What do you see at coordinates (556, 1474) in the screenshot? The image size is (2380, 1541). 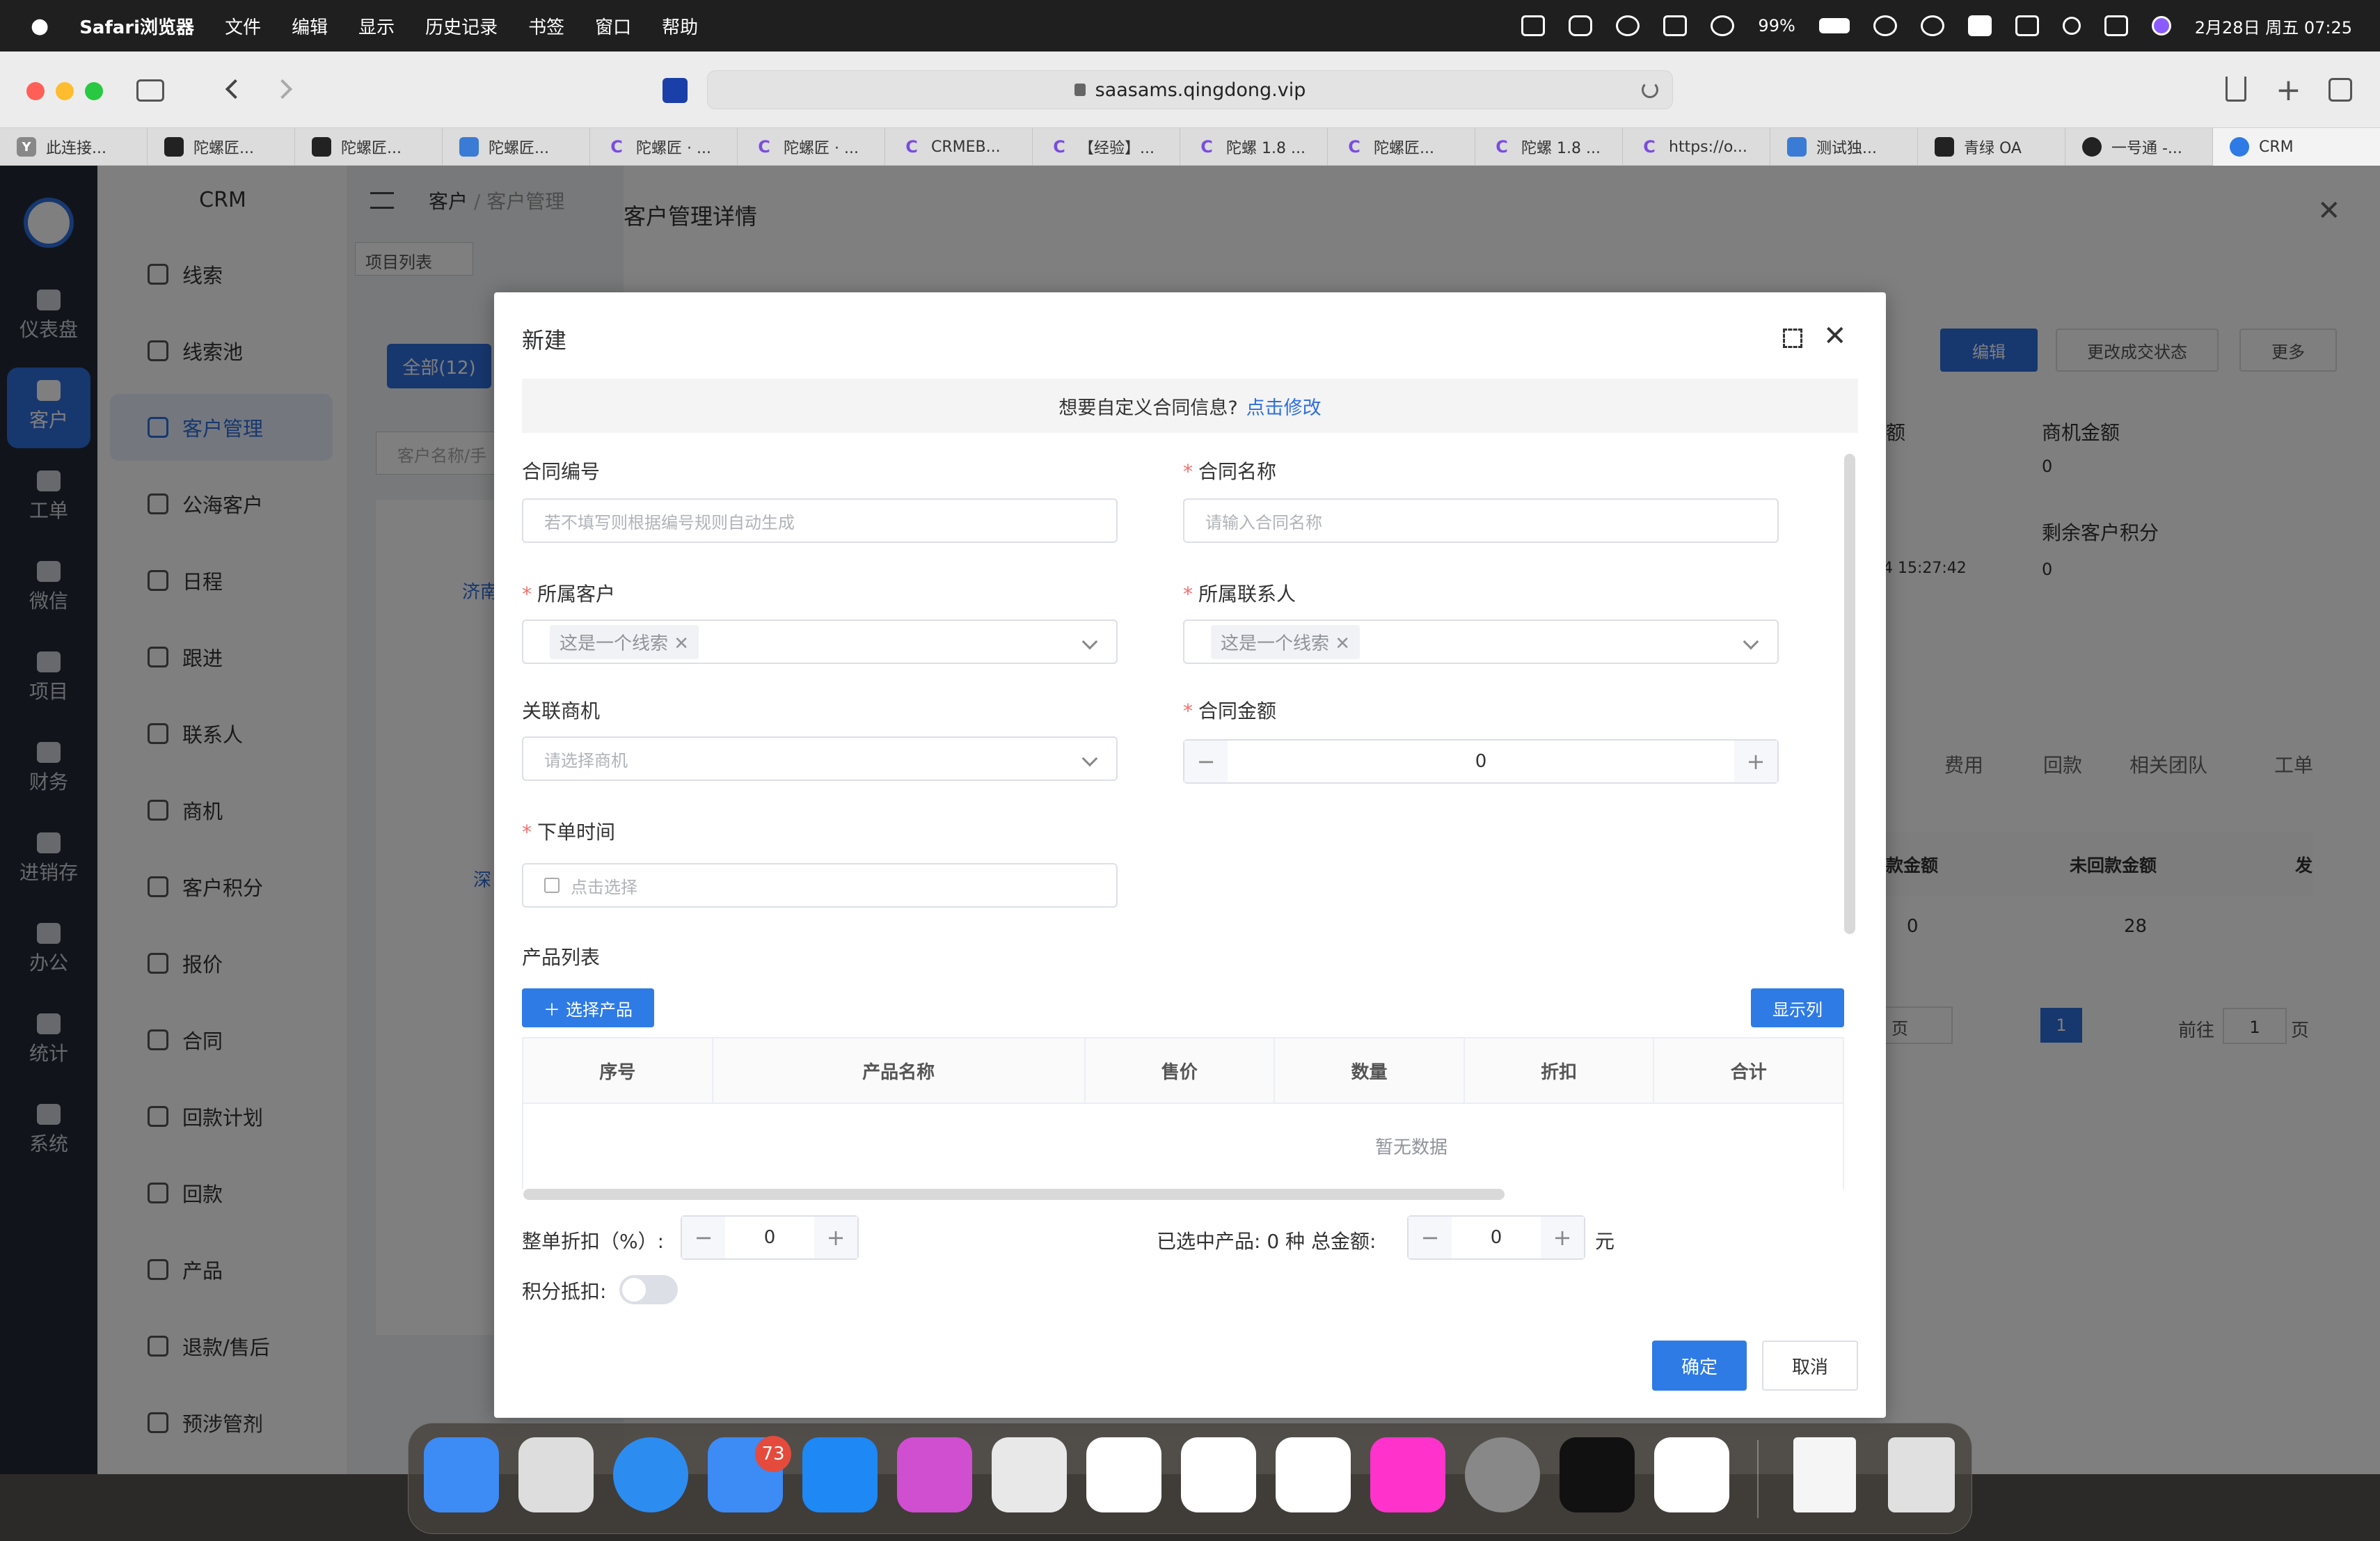 I see `launchpad-icon` at bounding box center [556, 1474].